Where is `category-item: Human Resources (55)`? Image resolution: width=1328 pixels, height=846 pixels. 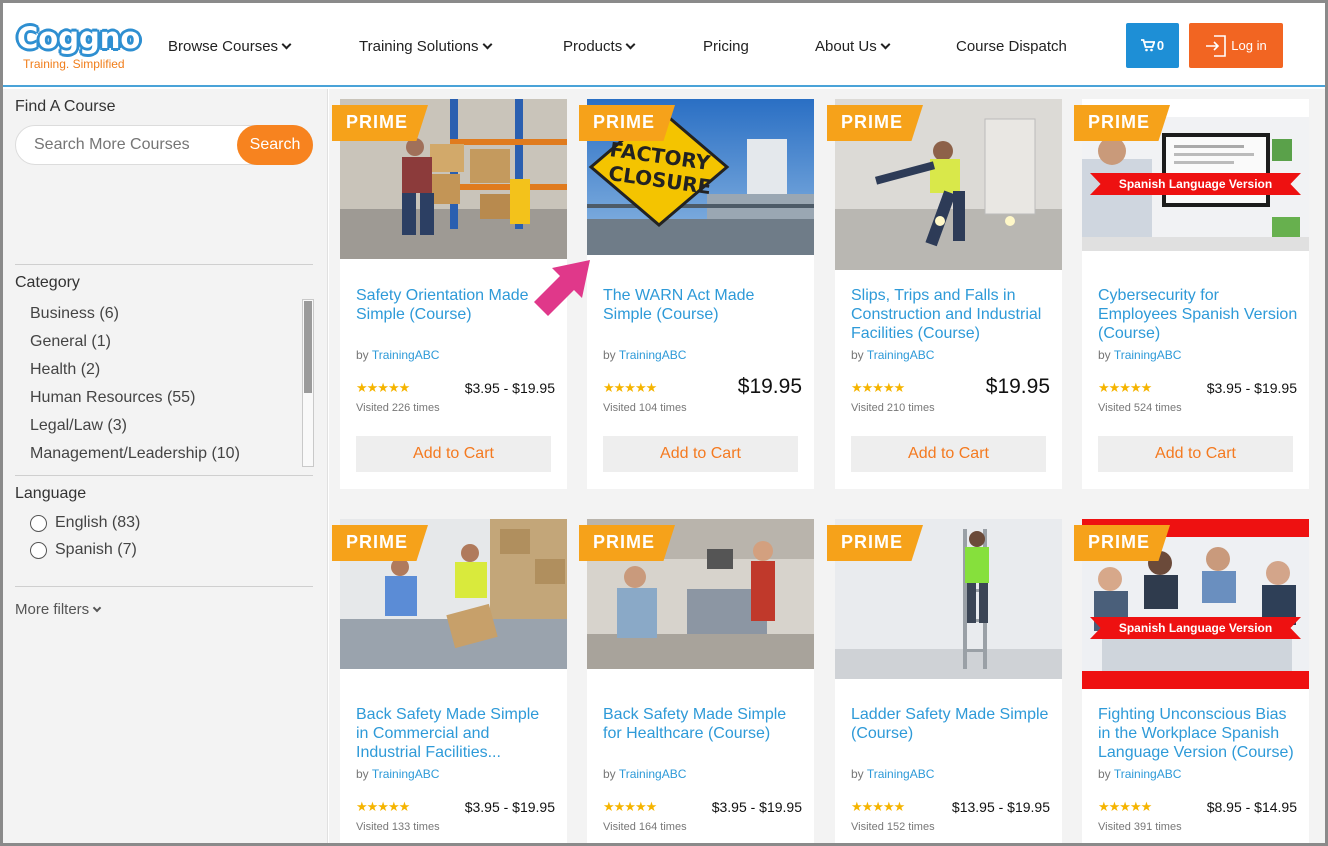
category-item: Human Resources (55) is located at coordinates (135, 401).